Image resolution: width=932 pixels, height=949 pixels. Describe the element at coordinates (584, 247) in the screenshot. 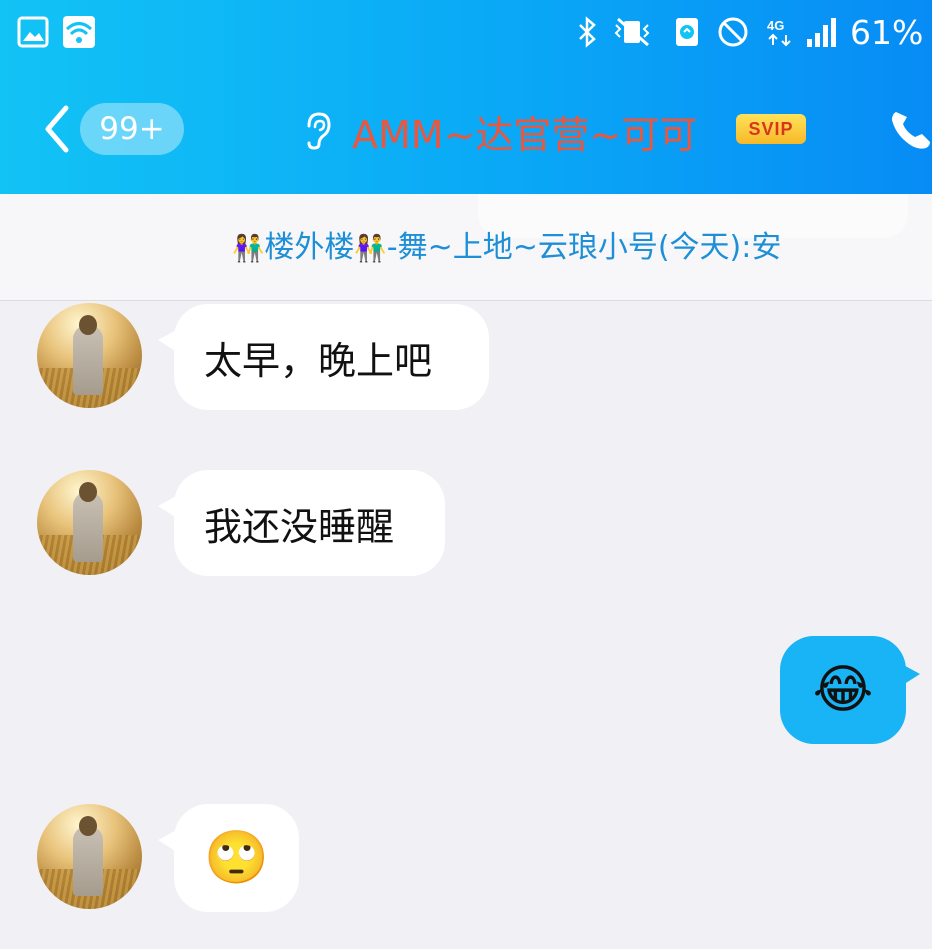

I see `notice-message: -舞~上地~云琅小号(今天):安` at that location.